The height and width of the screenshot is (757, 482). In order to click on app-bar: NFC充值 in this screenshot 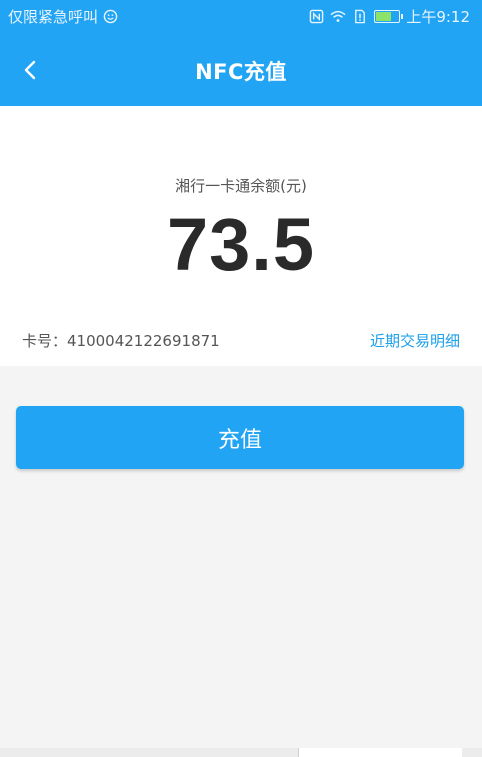, I will do `click(241, 70)`.